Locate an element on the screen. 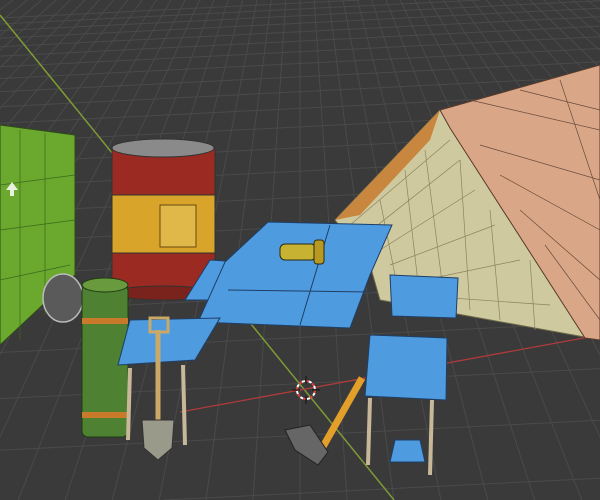  barrel-label is located at coordinates (178, 226).